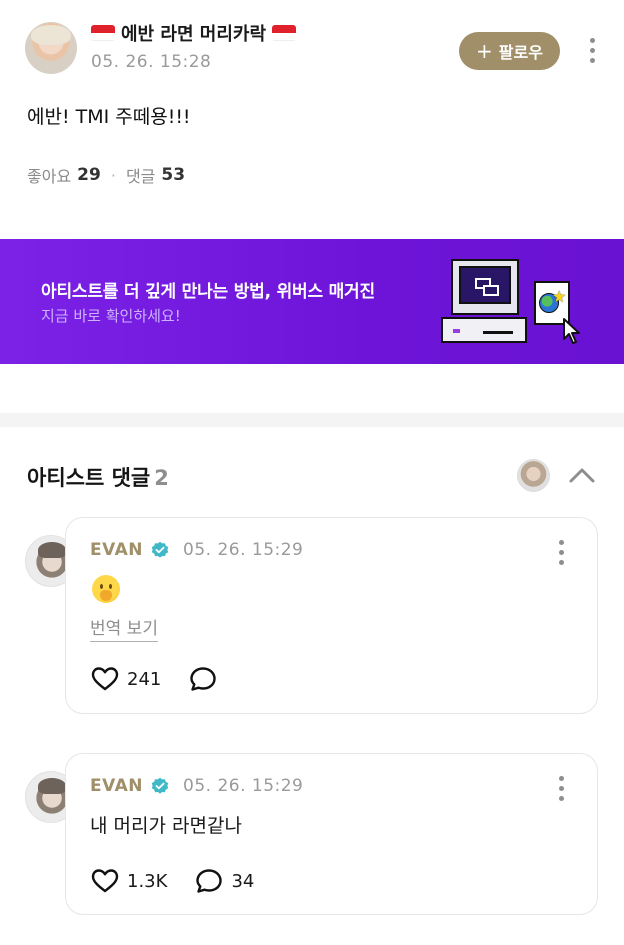 The height and width of the screenshot is (945, 624). I want to click on likes-count: 29, so click(89, 175).